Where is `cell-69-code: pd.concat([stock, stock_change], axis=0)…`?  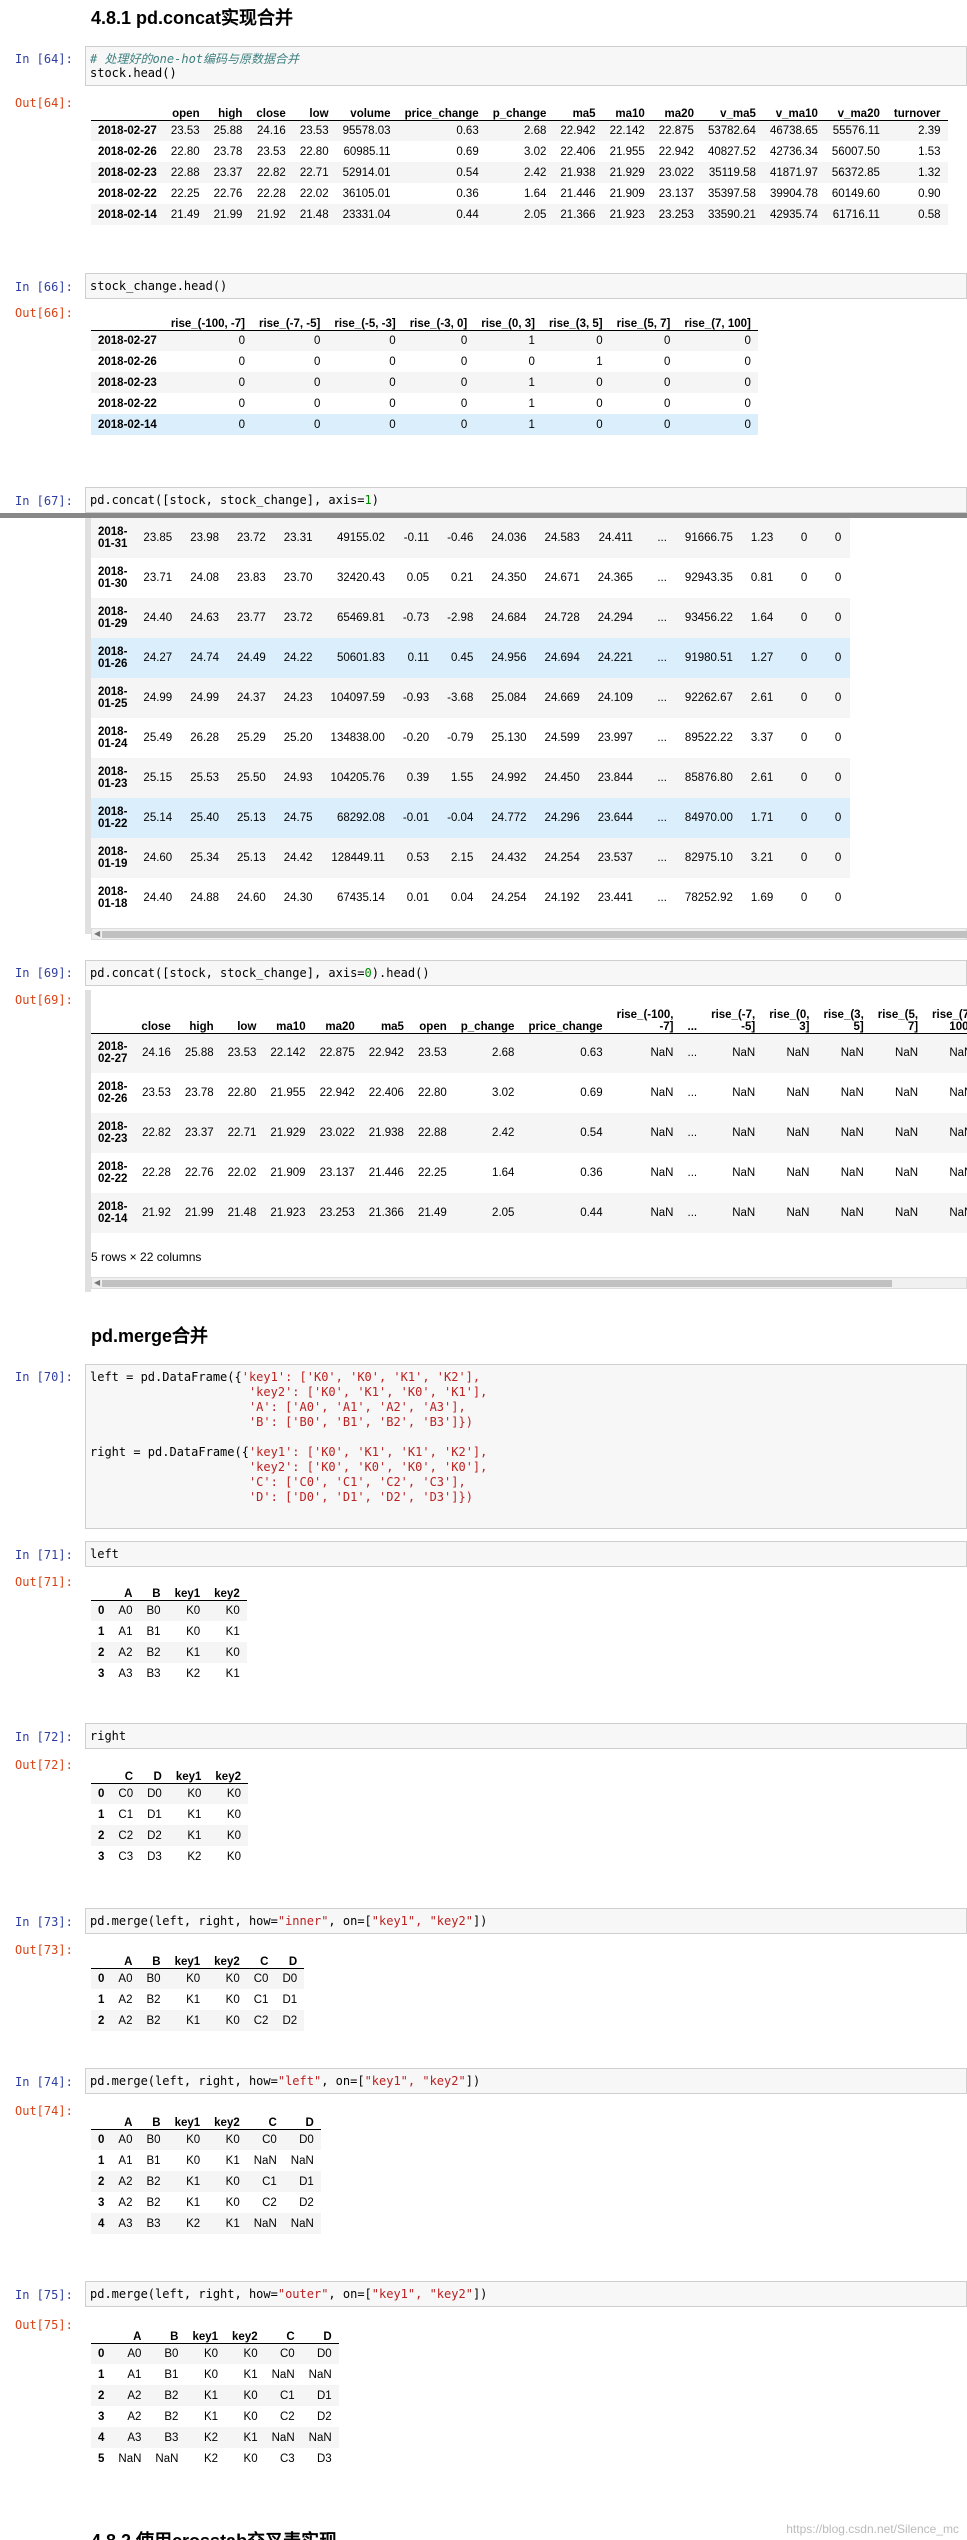 cell-69-code: pd.concat([stock, stock_change], axis=0)… is located at coordinates (526, 973).